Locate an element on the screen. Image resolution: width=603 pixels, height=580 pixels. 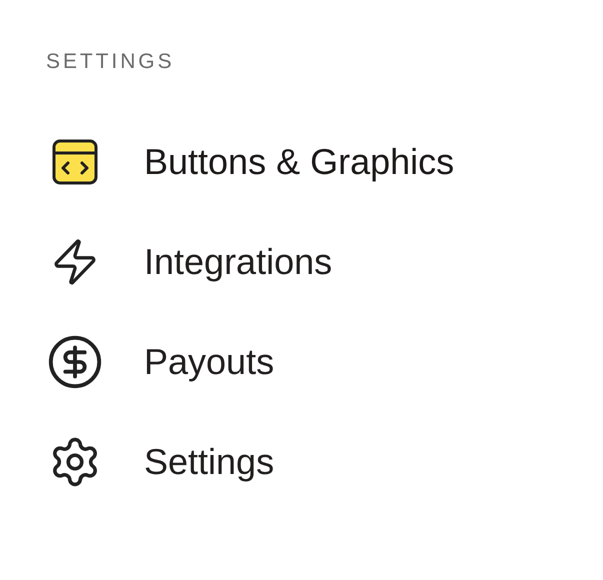
menu-item: Settings is located at coordinates (209, 462).